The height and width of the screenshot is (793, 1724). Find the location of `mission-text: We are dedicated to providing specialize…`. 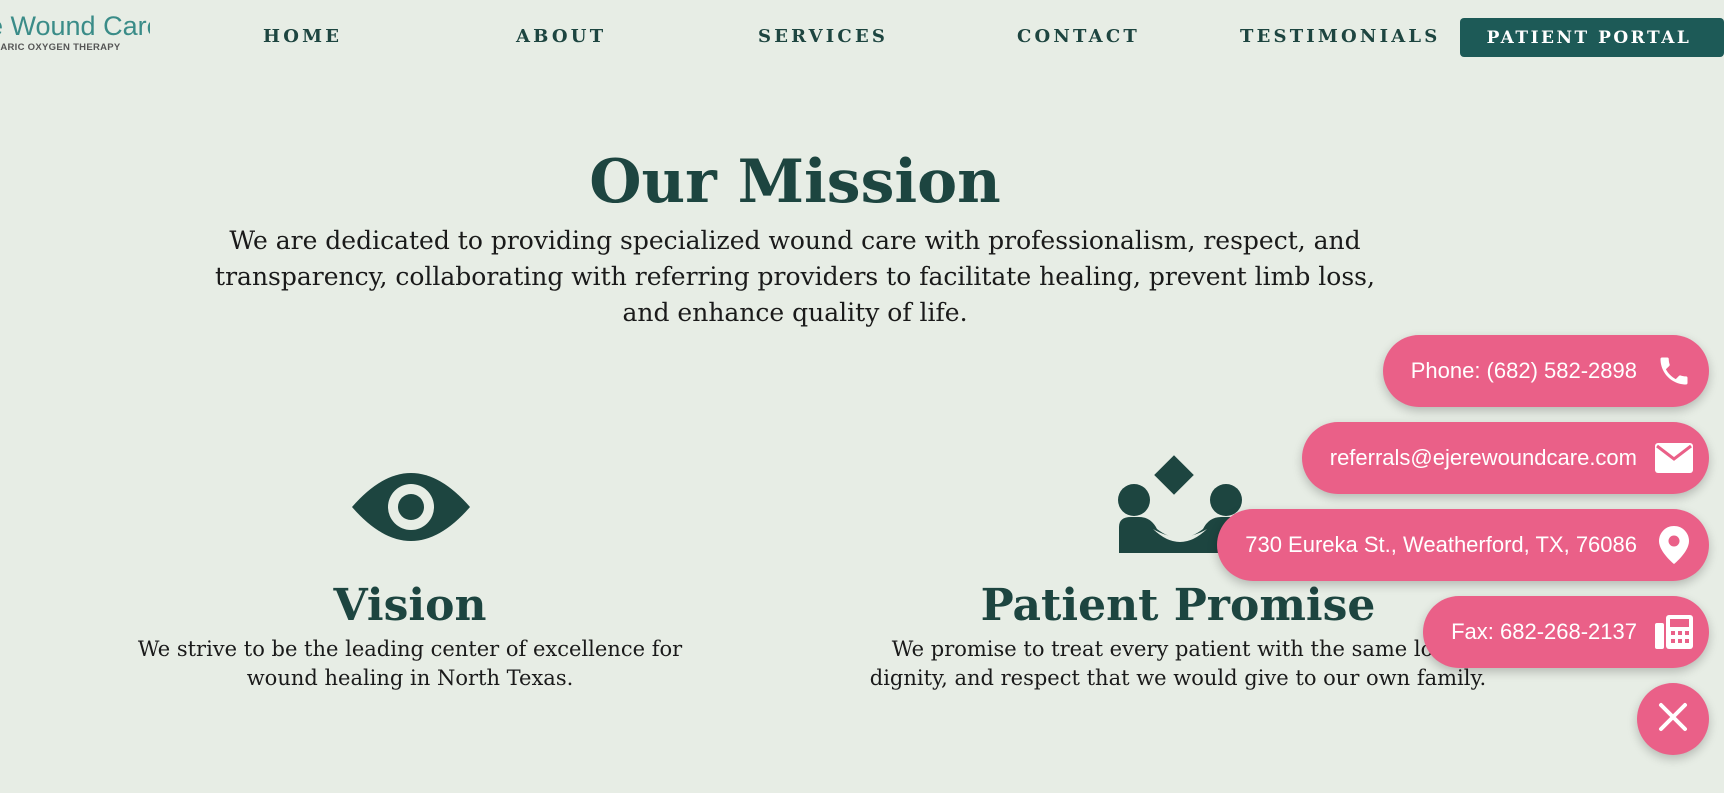

mission-text: We are dedicated to providing specialize… is located at coordinates (795, 276).